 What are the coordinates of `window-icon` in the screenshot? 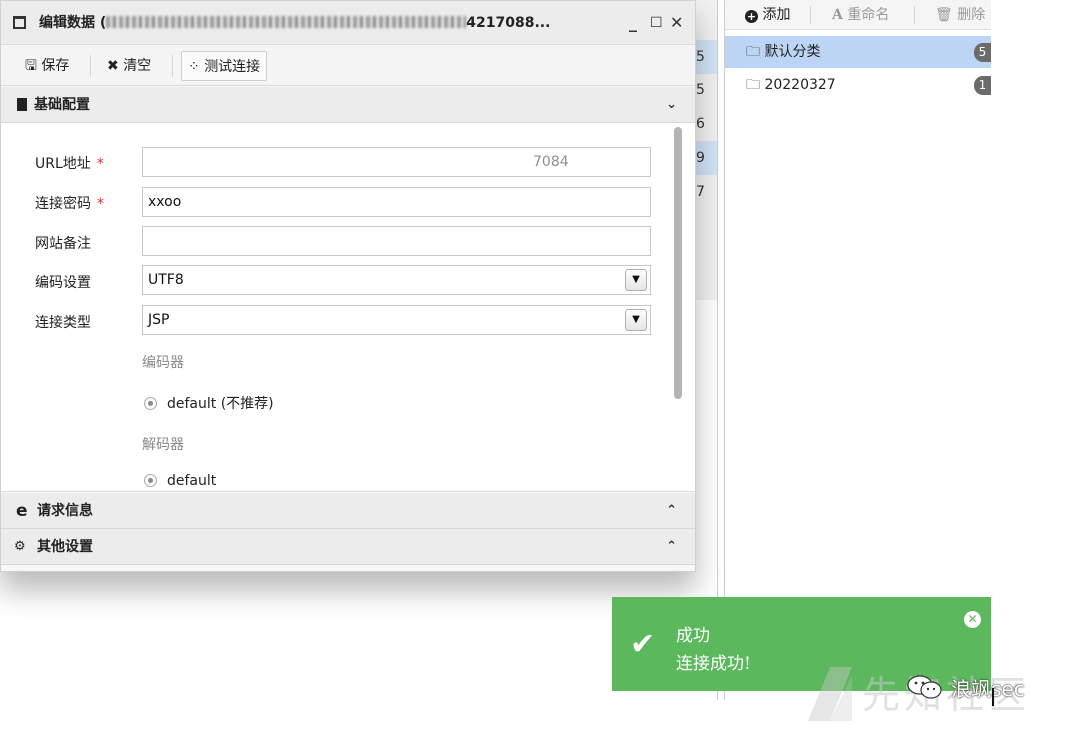 It's located at (19, 22).